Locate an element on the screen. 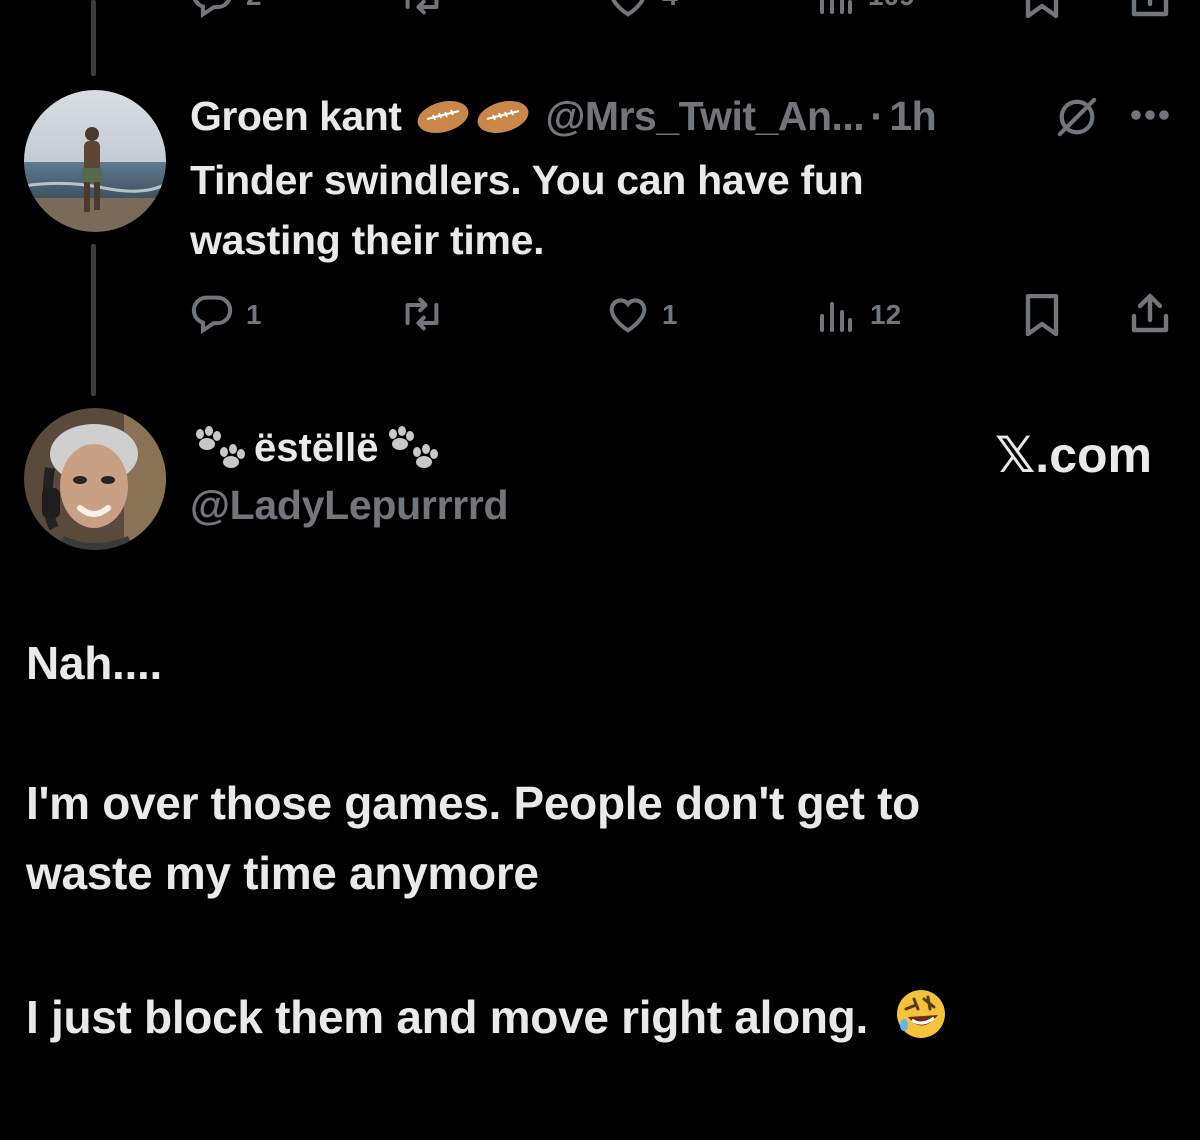 This screenshot has height=1140, width=1200. reply-text-line: wasting their time. is located at coordinates (367, 240).